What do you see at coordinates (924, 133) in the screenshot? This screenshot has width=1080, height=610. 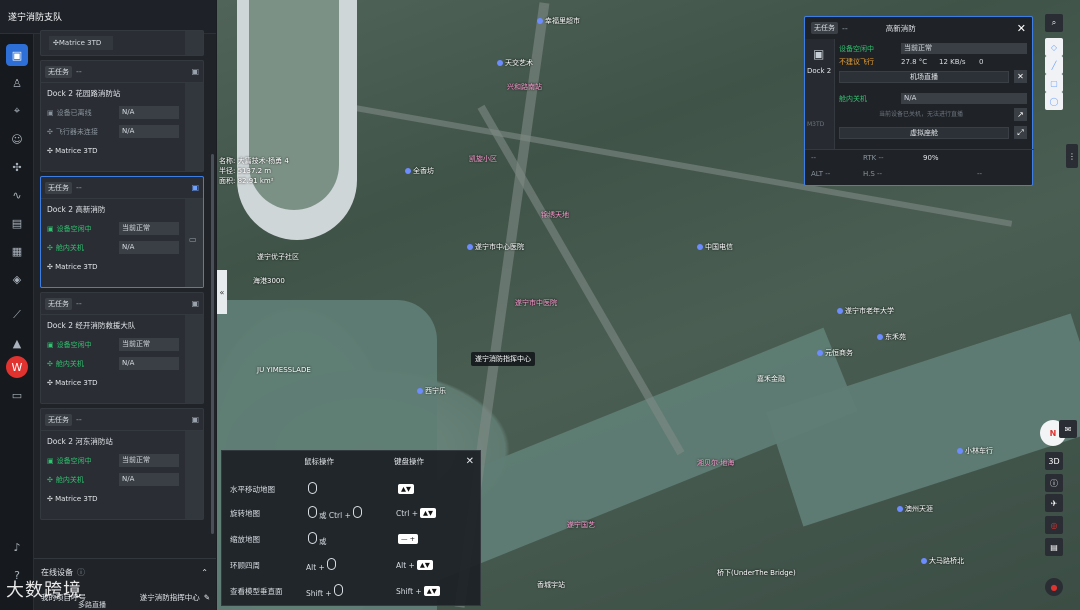 I see `virtual-cockpit-button: 虚拟座舱` at bounding box center [924, 133].